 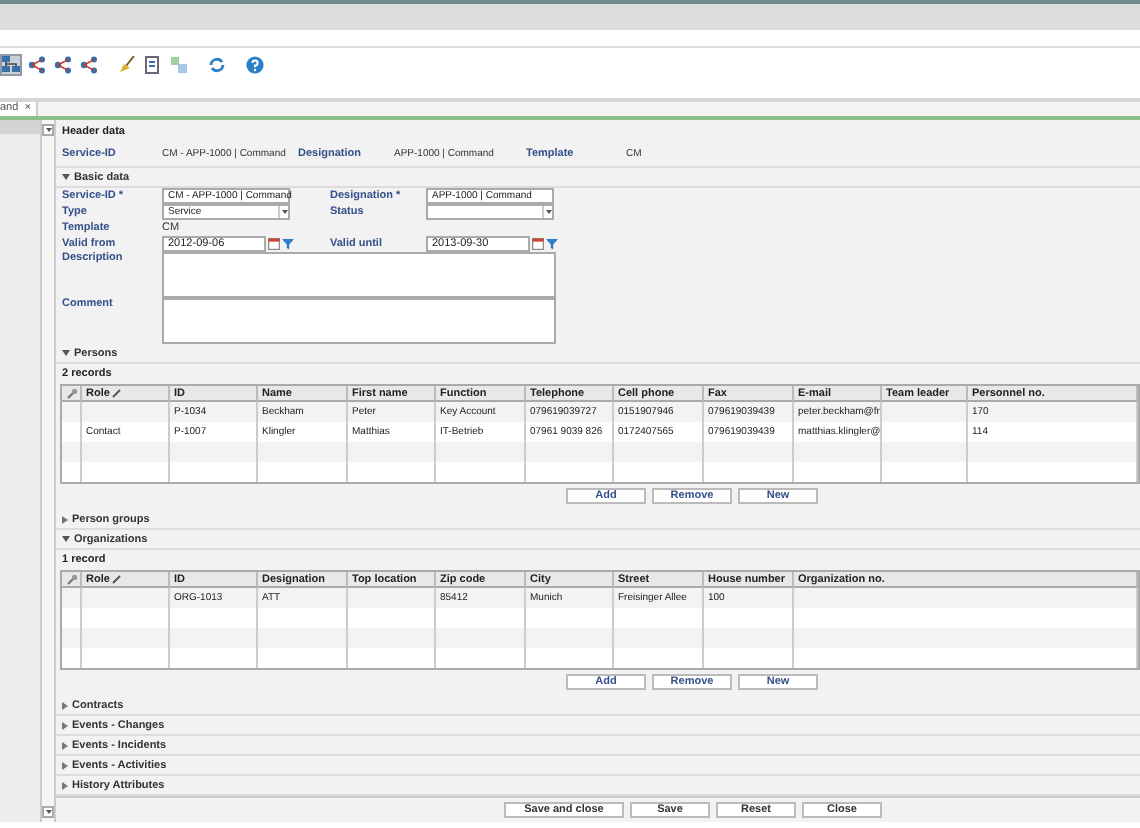 I want to click on broom-icon, so click(x=127, y=65).